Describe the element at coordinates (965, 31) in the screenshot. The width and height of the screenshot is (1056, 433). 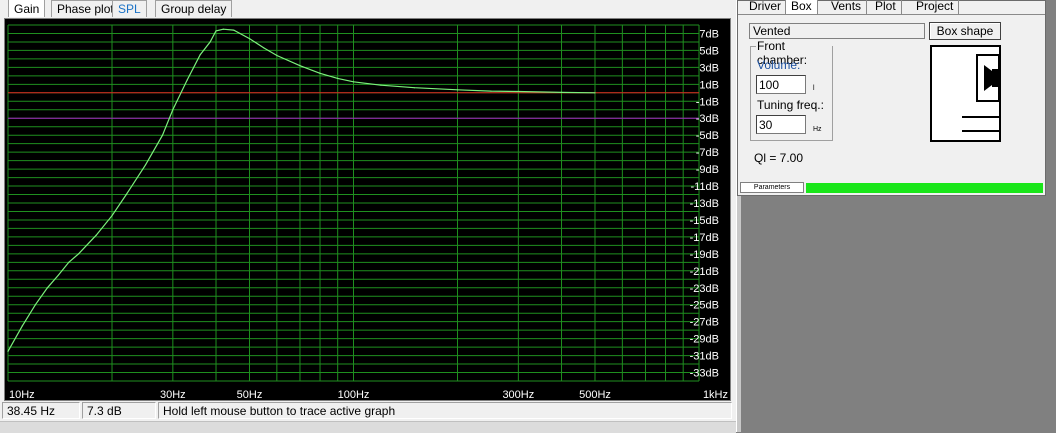
I see `box-shape-button: Box shape` at that location.